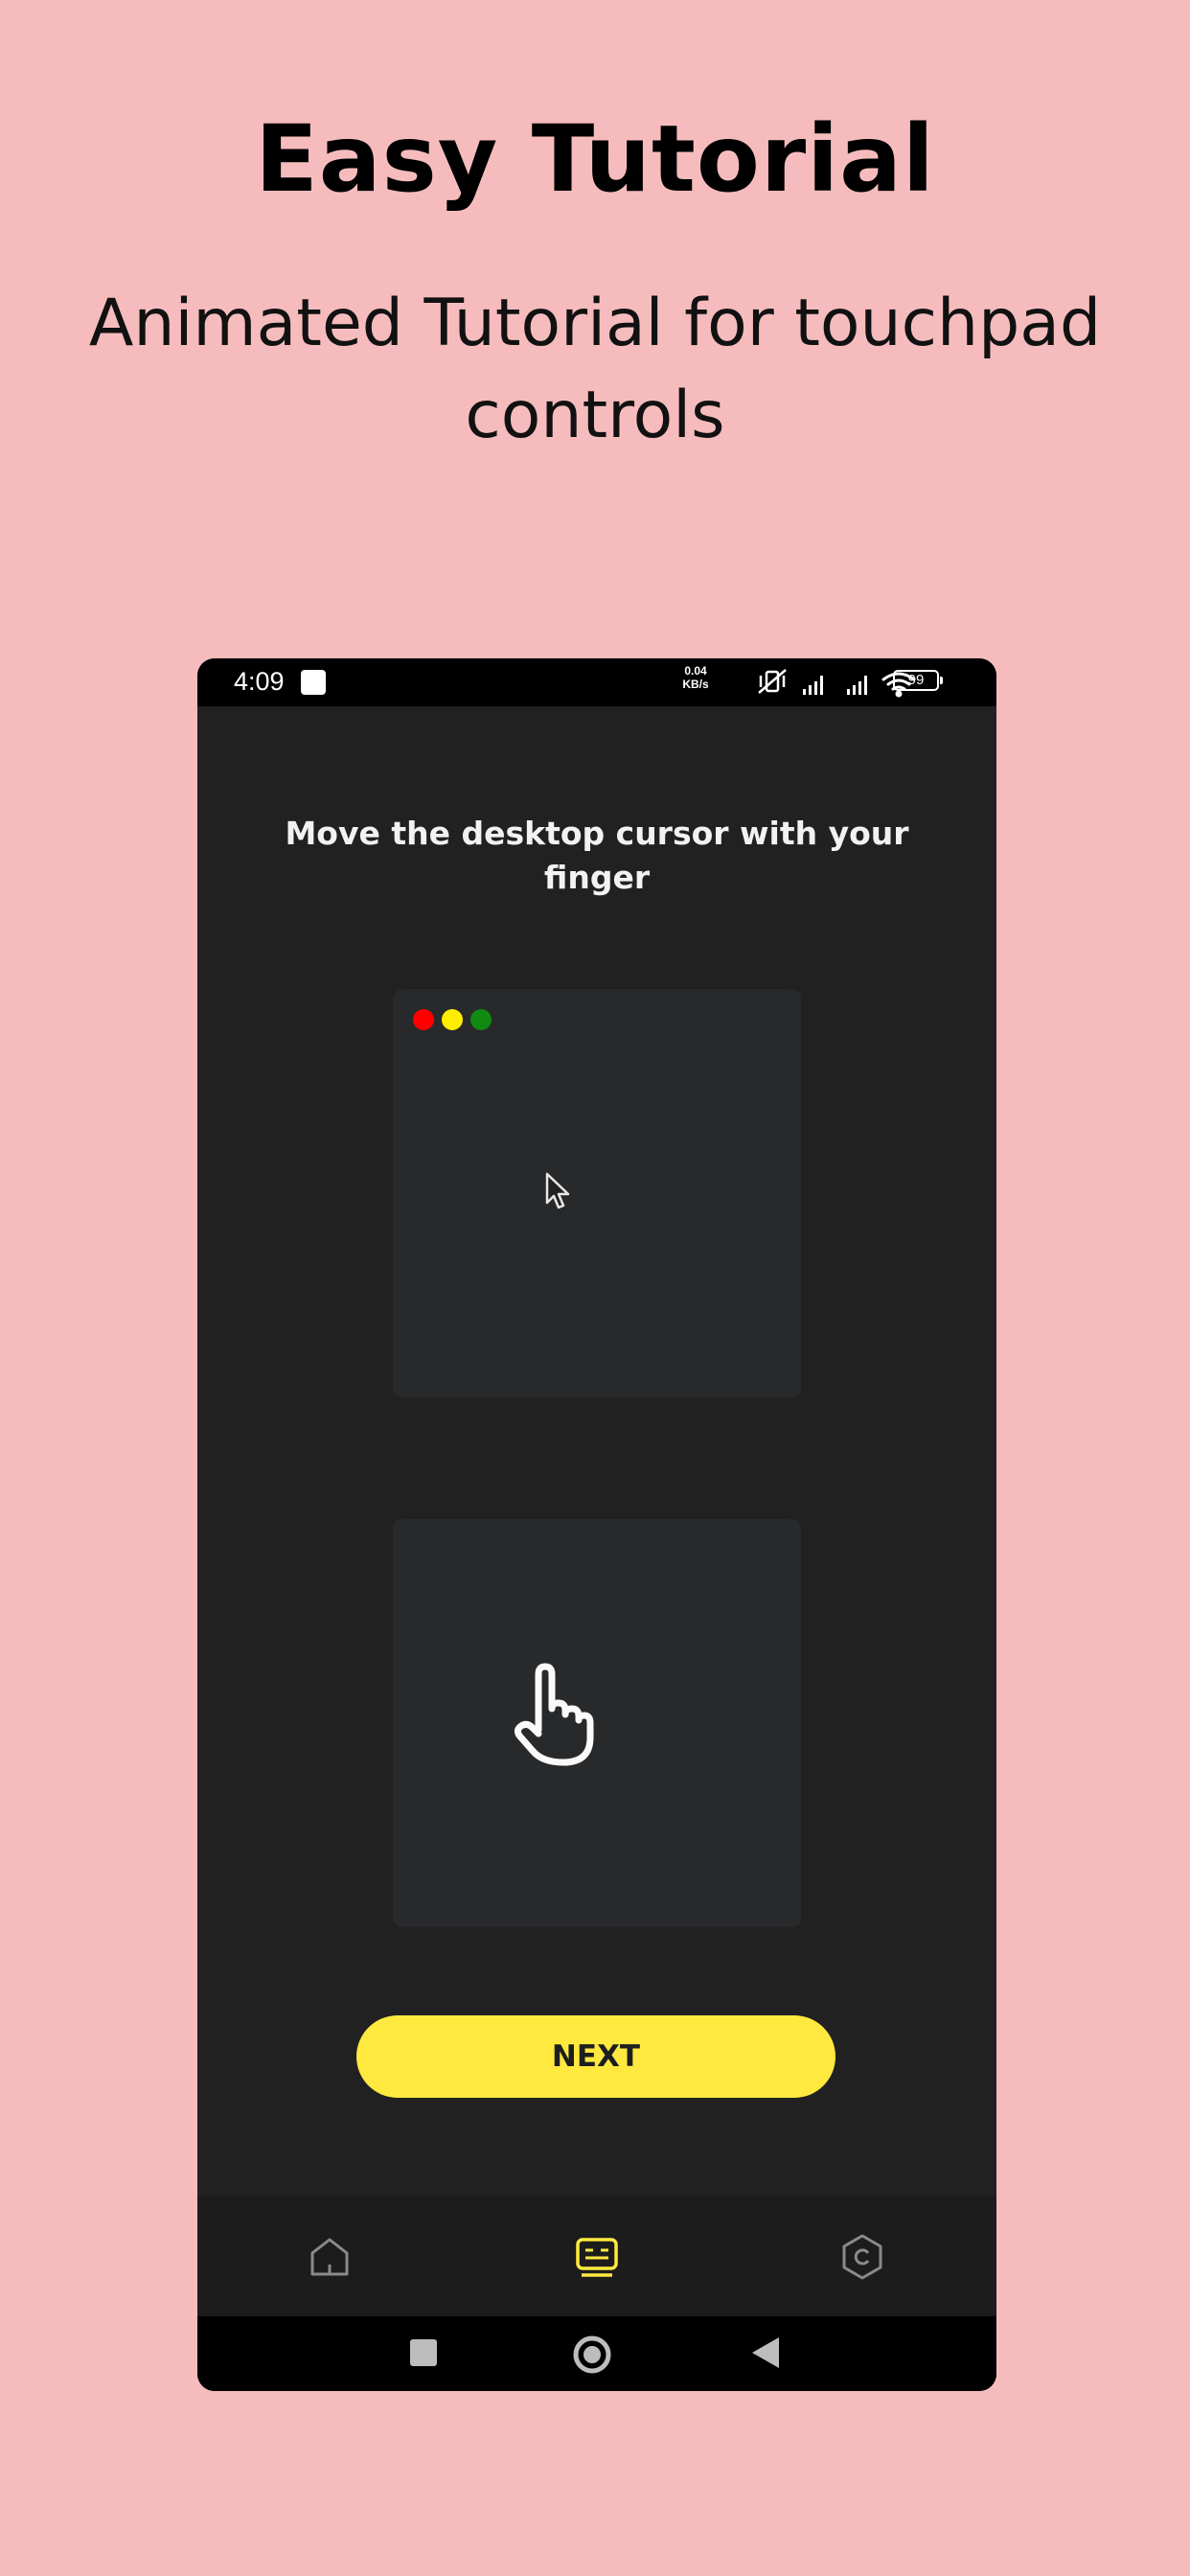  I want to click on back-triangle-icon, so click(765, 2352).